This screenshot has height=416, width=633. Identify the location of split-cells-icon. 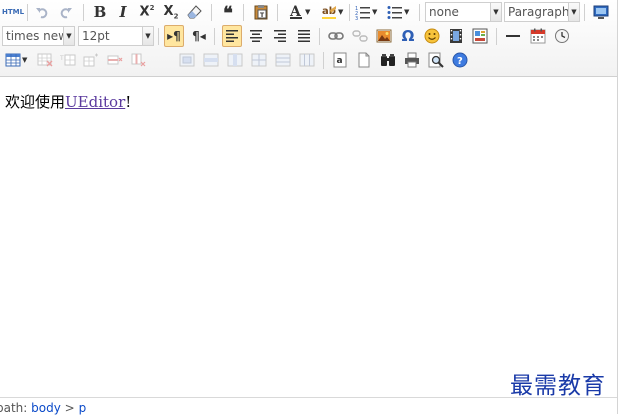
(259, 60).